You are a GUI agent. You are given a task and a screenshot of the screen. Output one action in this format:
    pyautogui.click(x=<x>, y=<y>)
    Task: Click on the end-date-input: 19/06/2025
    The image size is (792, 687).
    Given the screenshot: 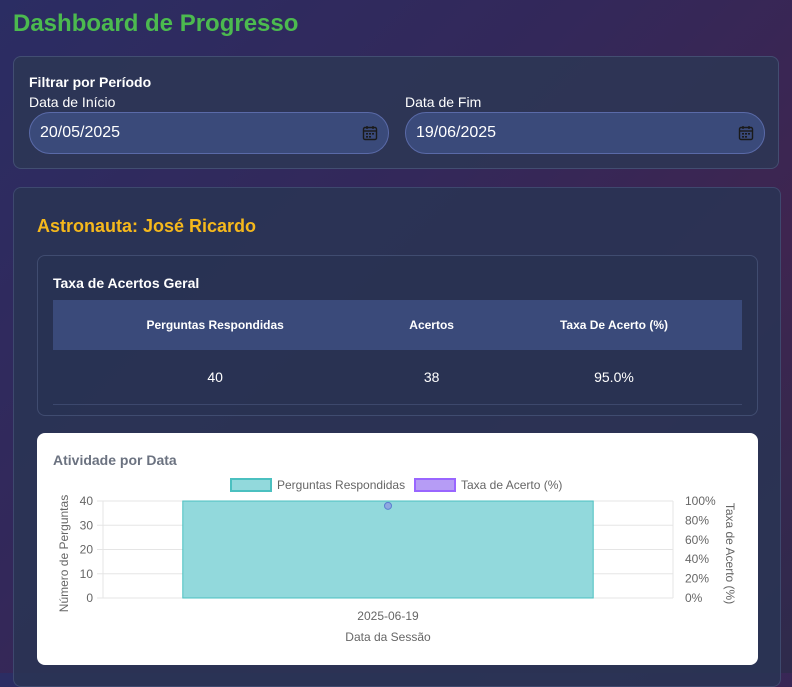 What is the action you would take?
    pyautogui.click(x=585, y=133)
    